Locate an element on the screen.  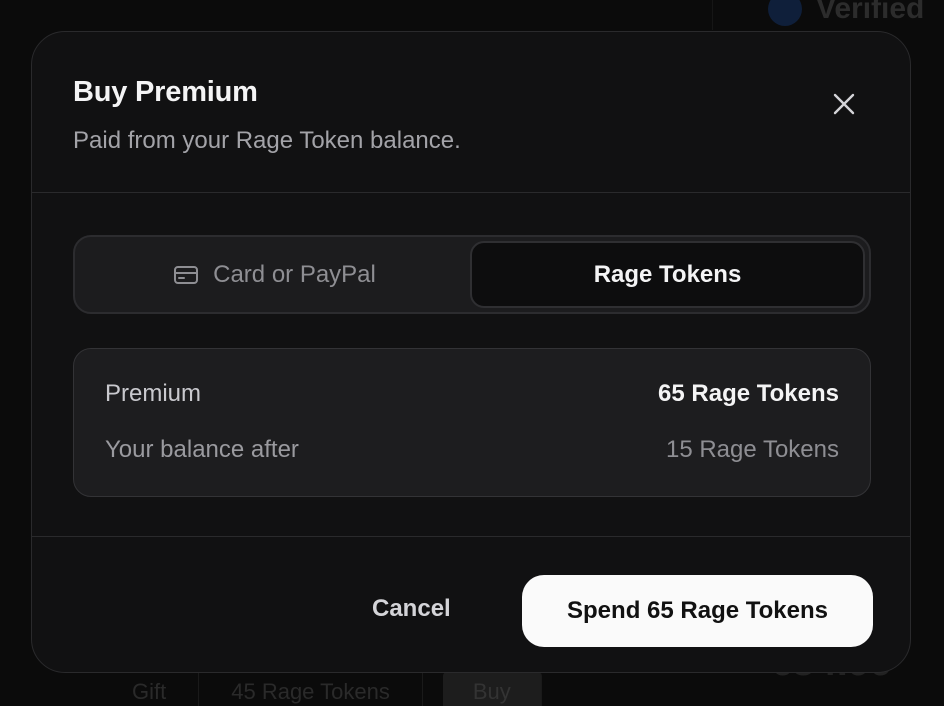
summary-label: Premium is located at coordinates (153, 393).